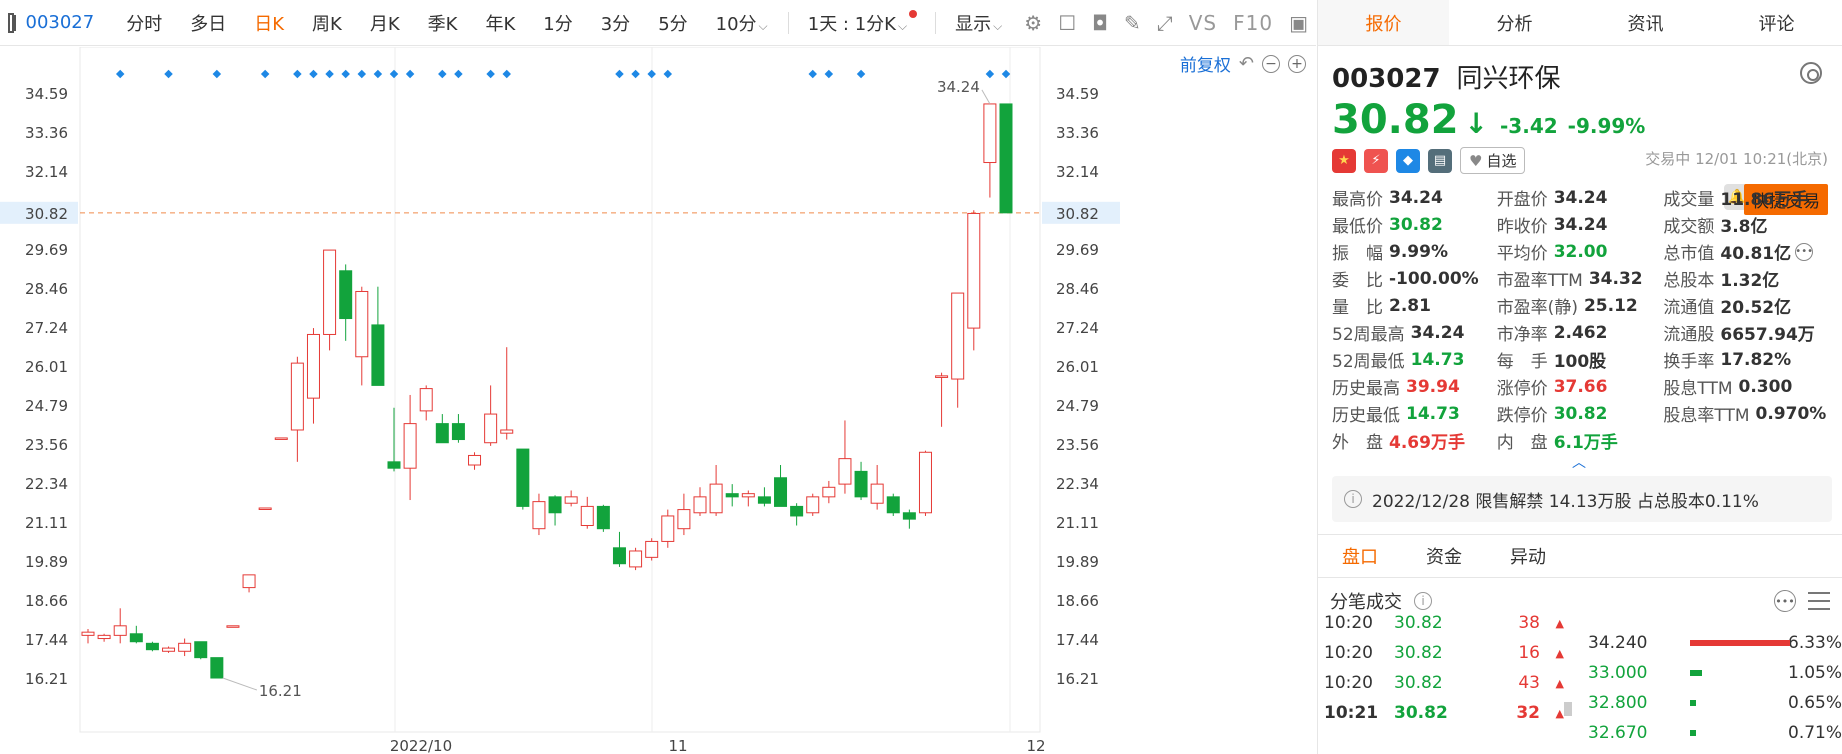  Describe the element at coordinates (46, 214) in the screenshot. I see `y-tick-label-left: 30.82` at that location.